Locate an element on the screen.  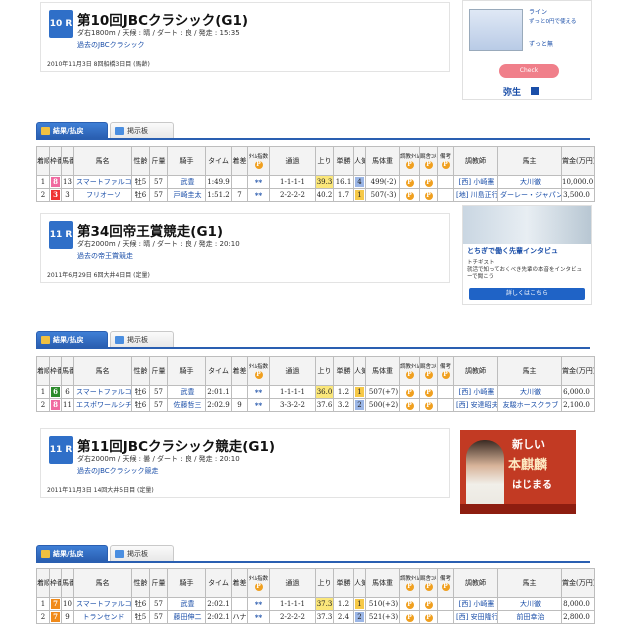
jockey-link: 戸崎圭太 is located at coordinates (186, 195).